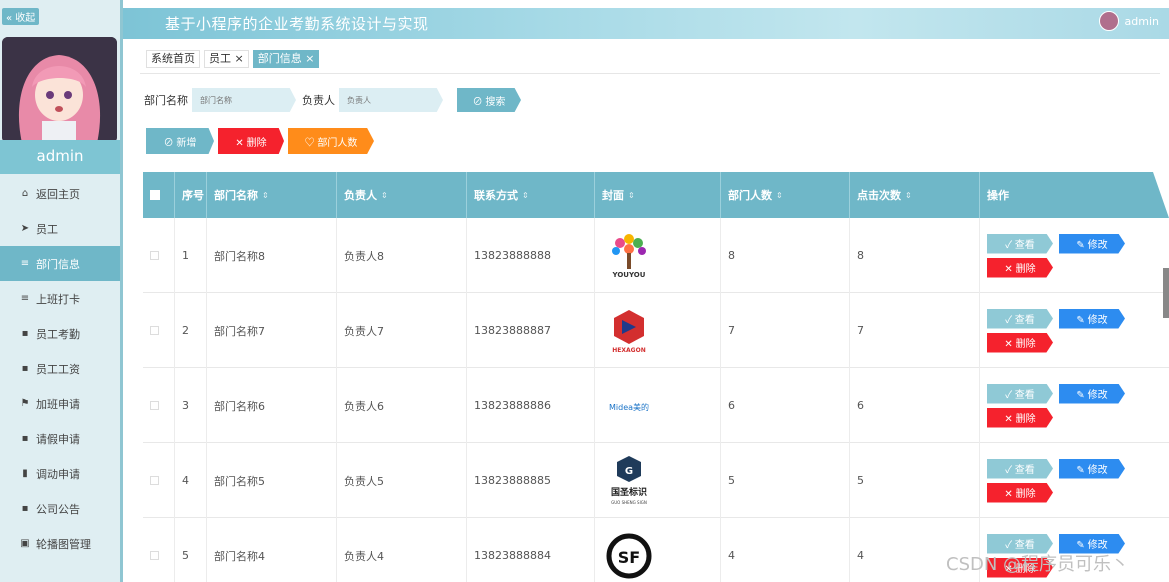  I want to click on head-cell: 负责人7, so click(364, 331).